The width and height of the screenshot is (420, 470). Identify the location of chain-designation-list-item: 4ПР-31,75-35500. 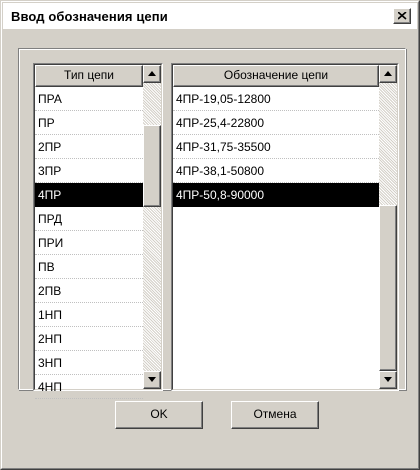
(276, 147).